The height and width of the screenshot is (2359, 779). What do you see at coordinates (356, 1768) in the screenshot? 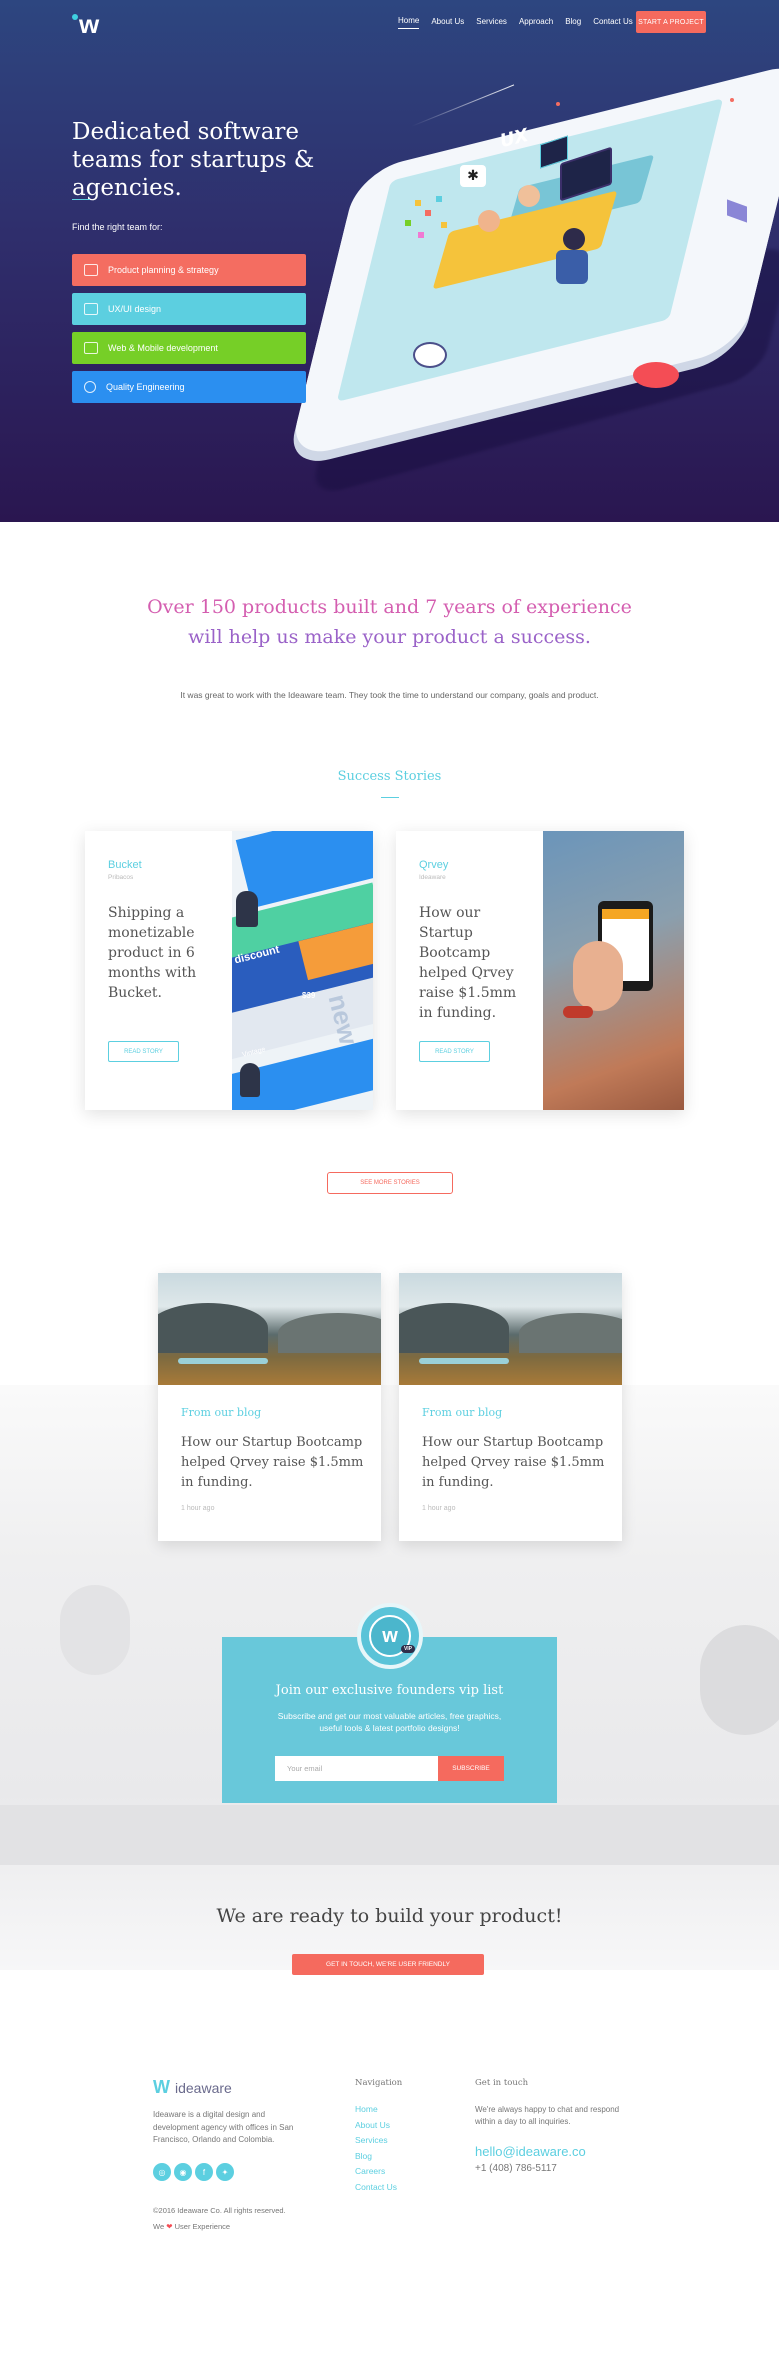
I see `email-input` at bounding box center [356, 1768].